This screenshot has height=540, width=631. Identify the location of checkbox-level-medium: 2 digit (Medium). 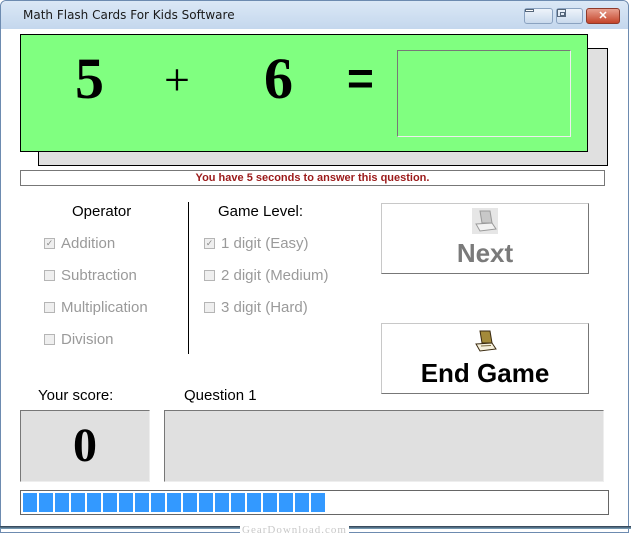
(266, 275).